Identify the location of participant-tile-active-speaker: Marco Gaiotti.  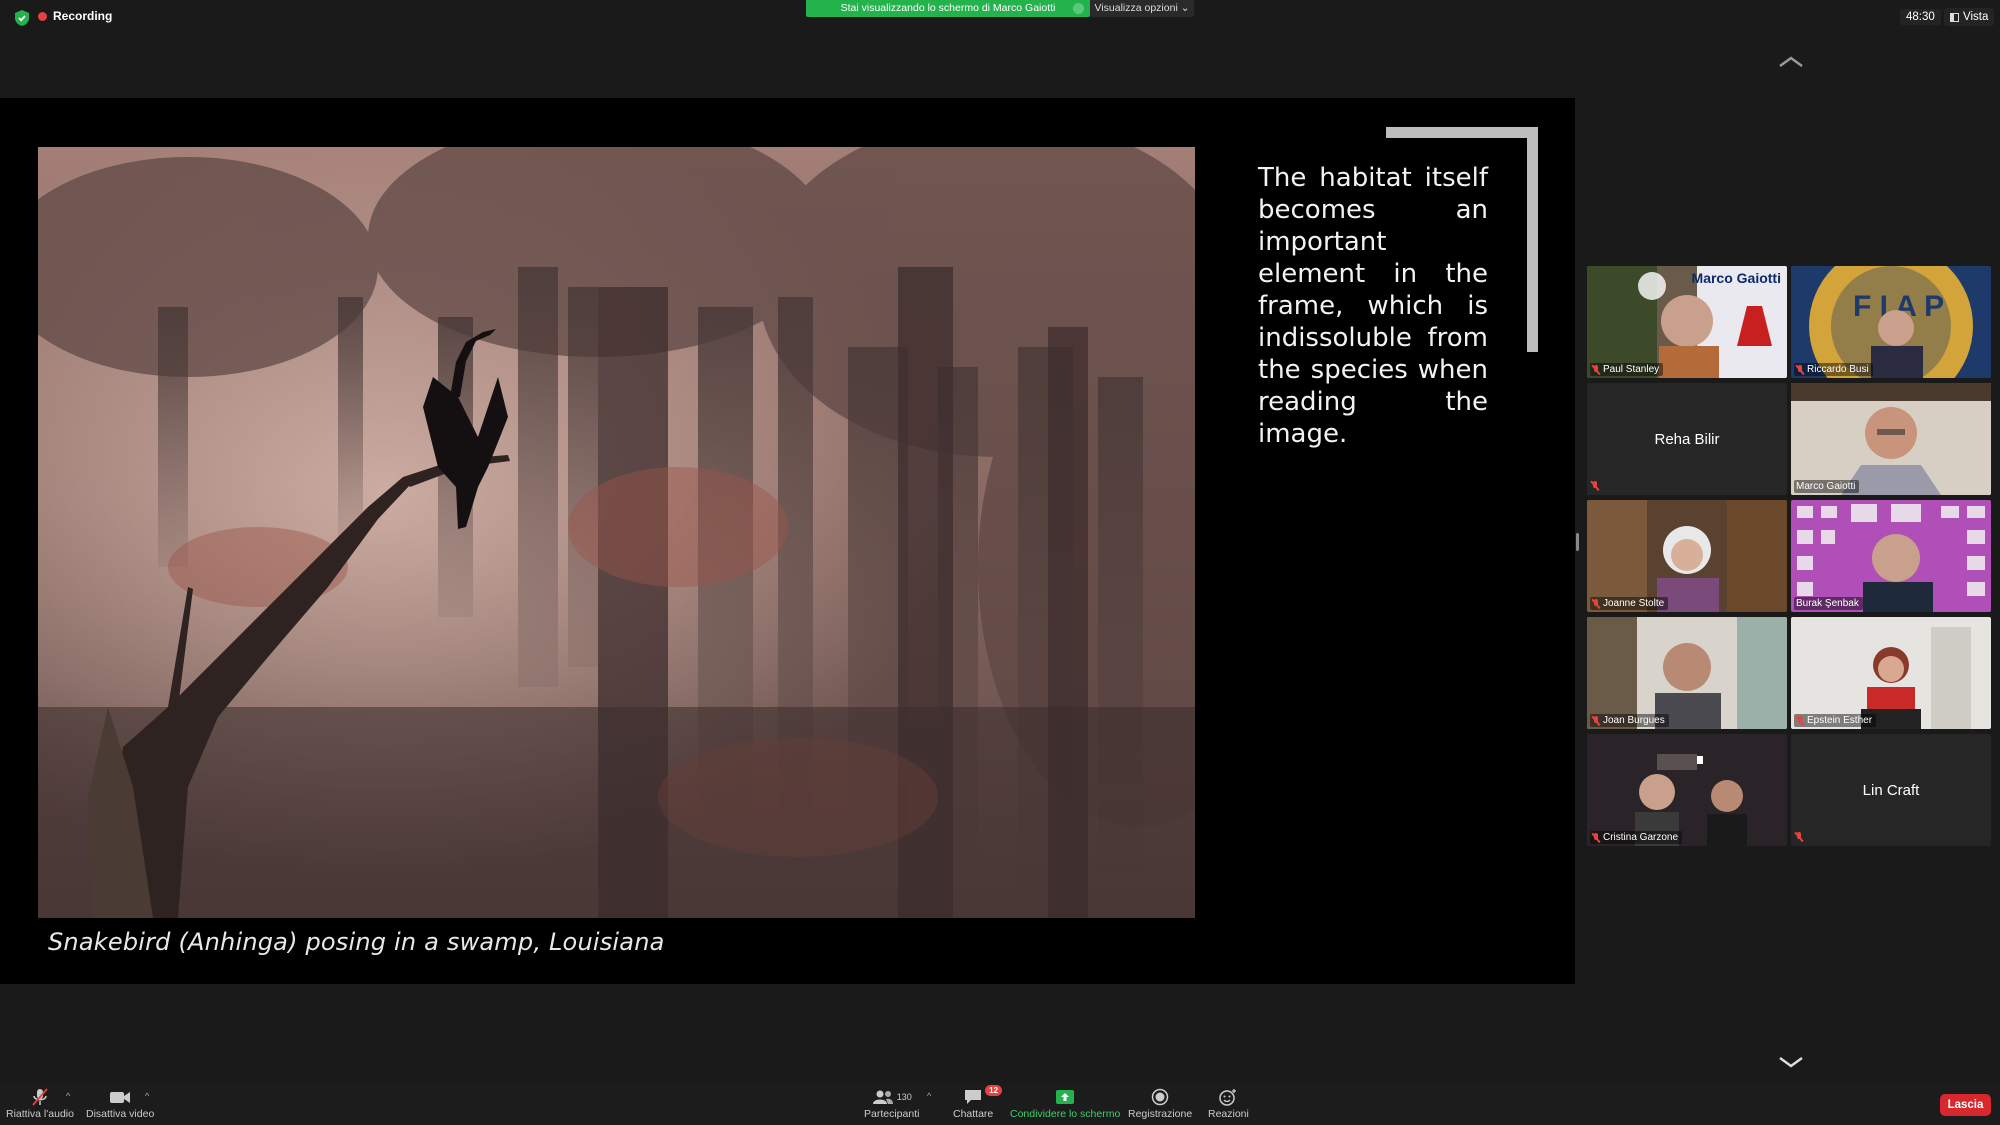
(1891, 439).